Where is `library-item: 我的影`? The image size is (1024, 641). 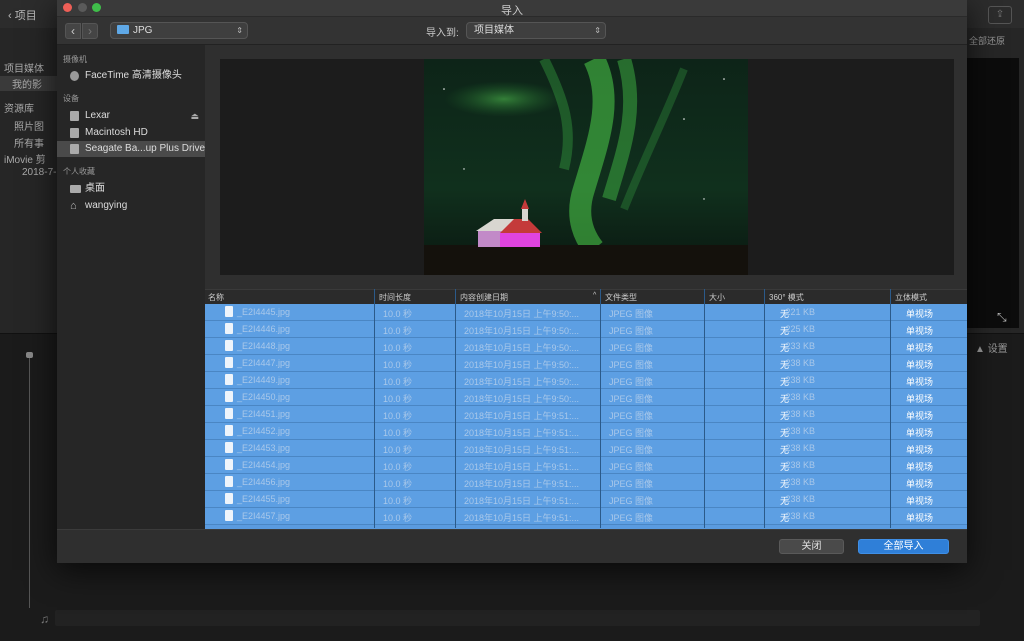 library-item: 我的影 is located at coordinates (28, 83).